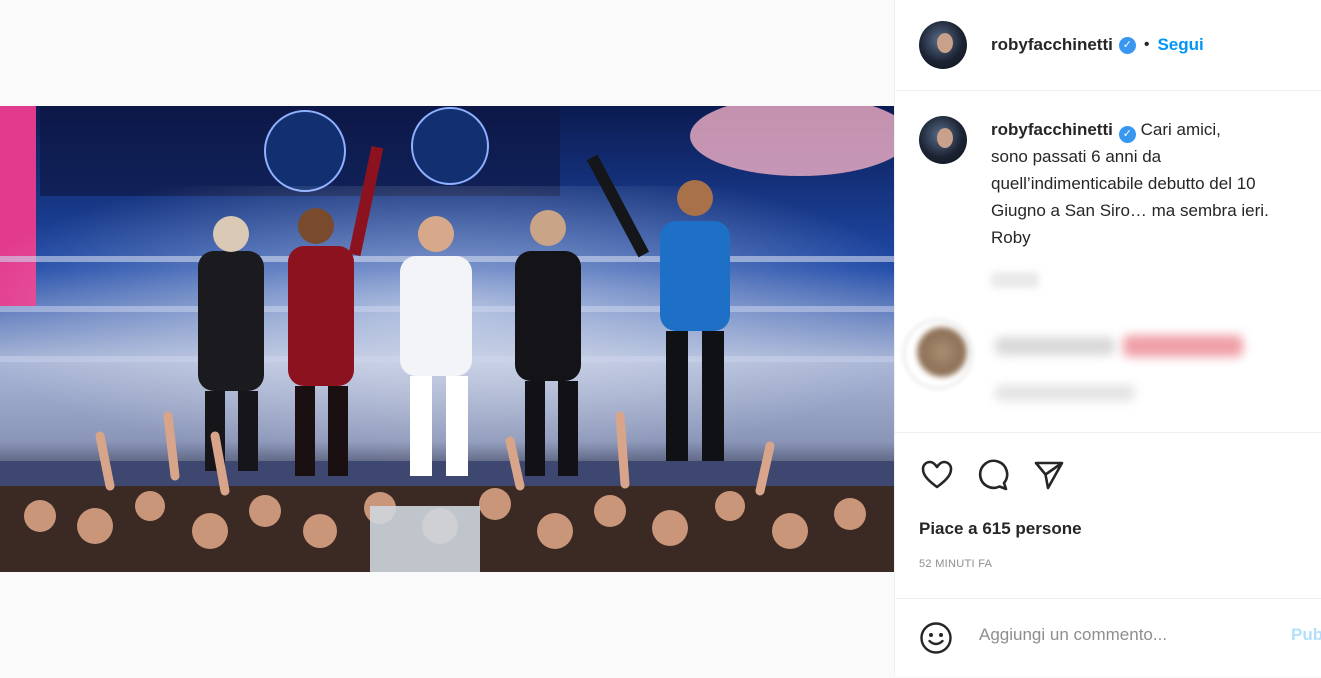 The width and height of the screenshot is (1321, 678). Describe the element at coordinates (1052, 45) in the screenshot. I see `author-username: robyfacchinetti` at that location.